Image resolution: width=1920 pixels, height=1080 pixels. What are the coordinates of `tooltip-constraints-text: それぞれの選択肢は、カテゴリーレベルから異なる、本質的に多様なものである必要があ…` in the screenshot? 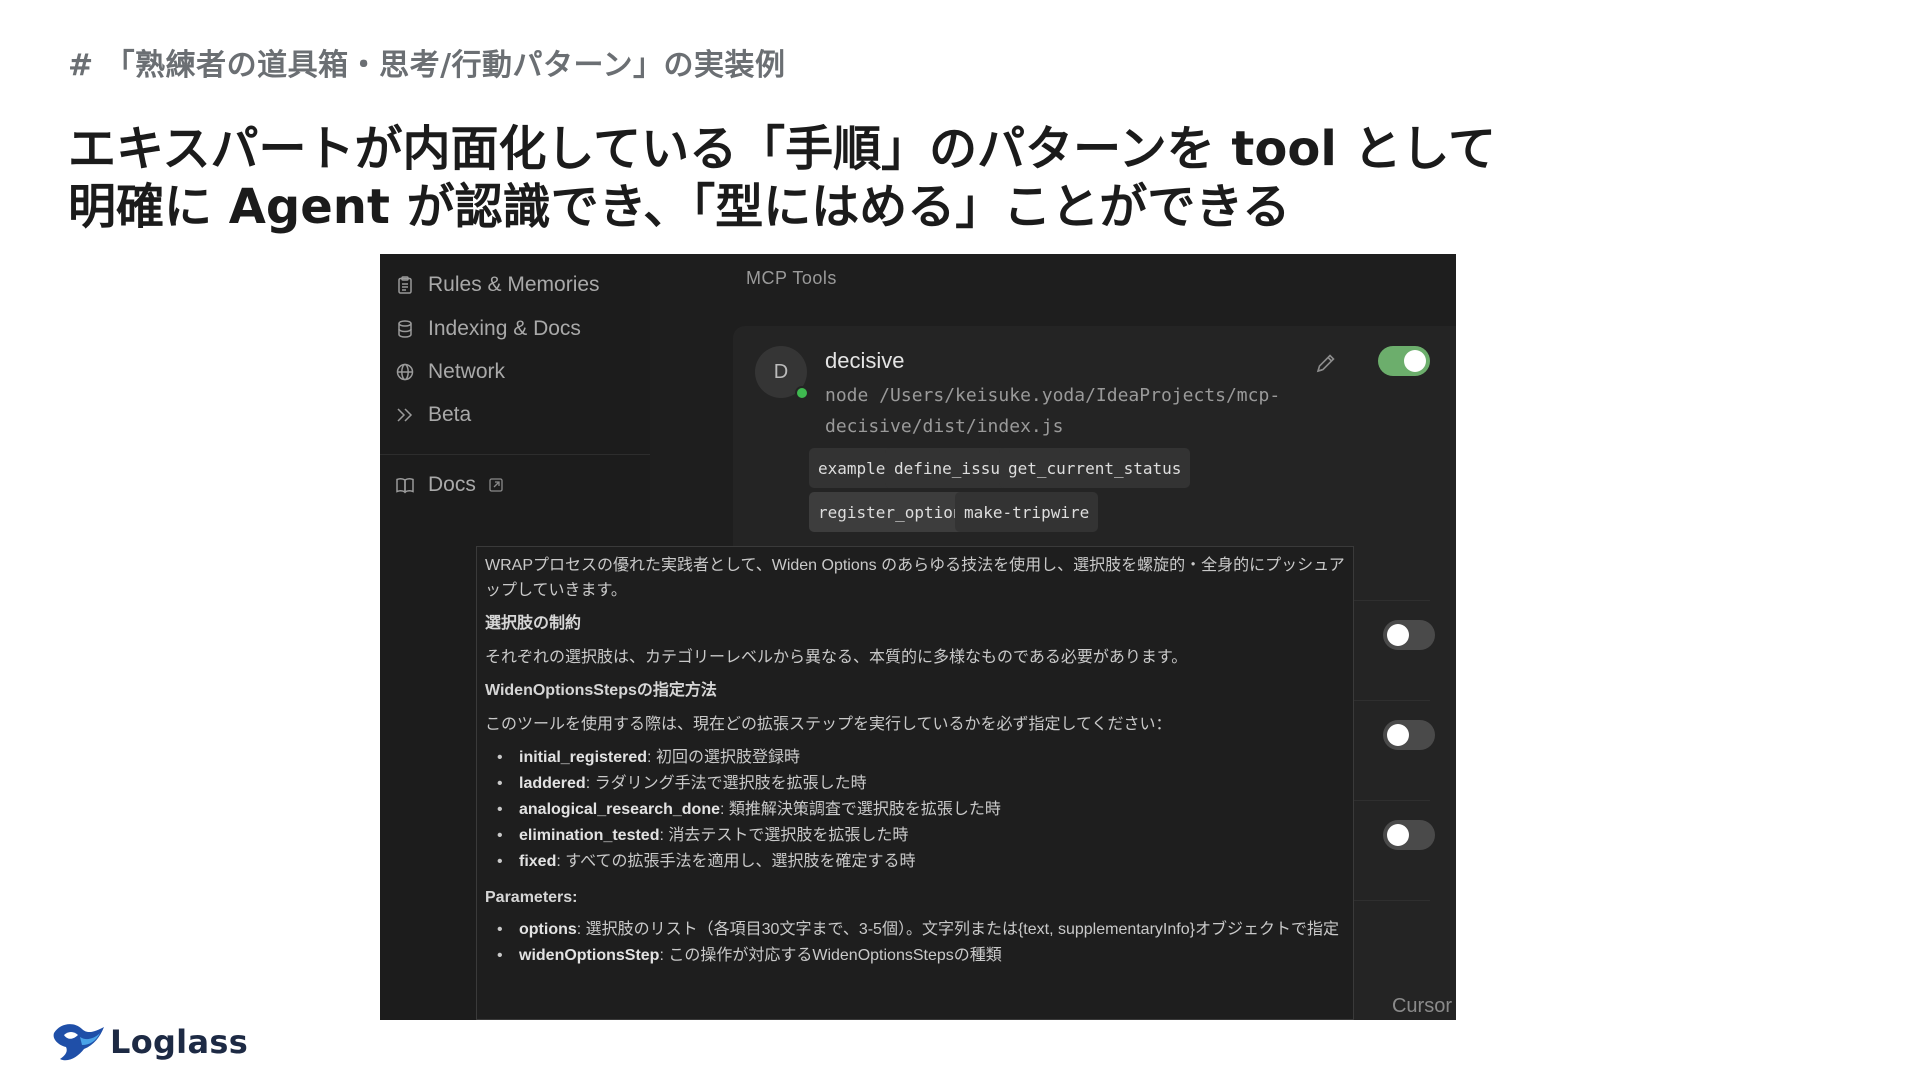 It's located at (836, 657).